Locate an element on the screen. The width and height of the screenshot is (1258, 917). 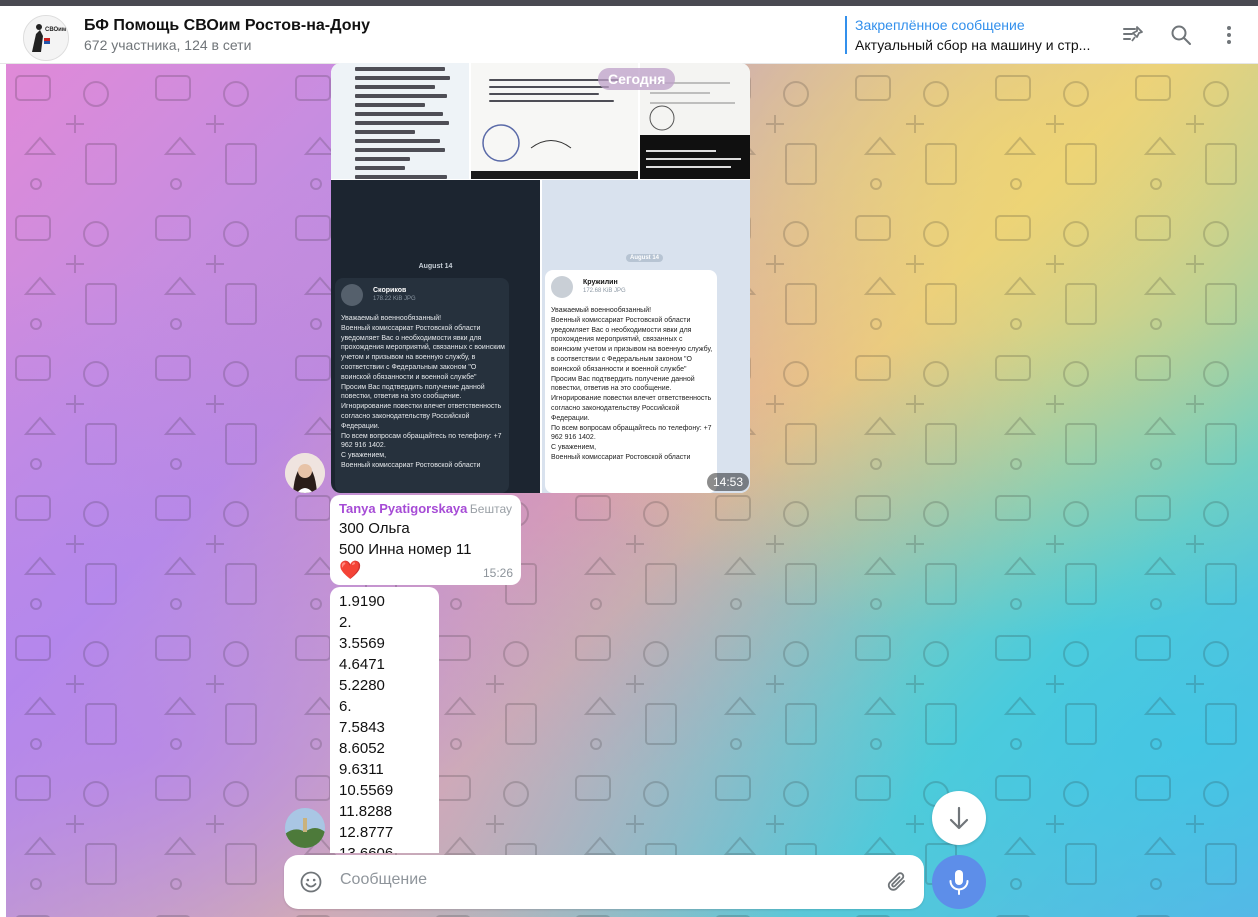
arrow-down-icon is located at coordinates (959, 818).